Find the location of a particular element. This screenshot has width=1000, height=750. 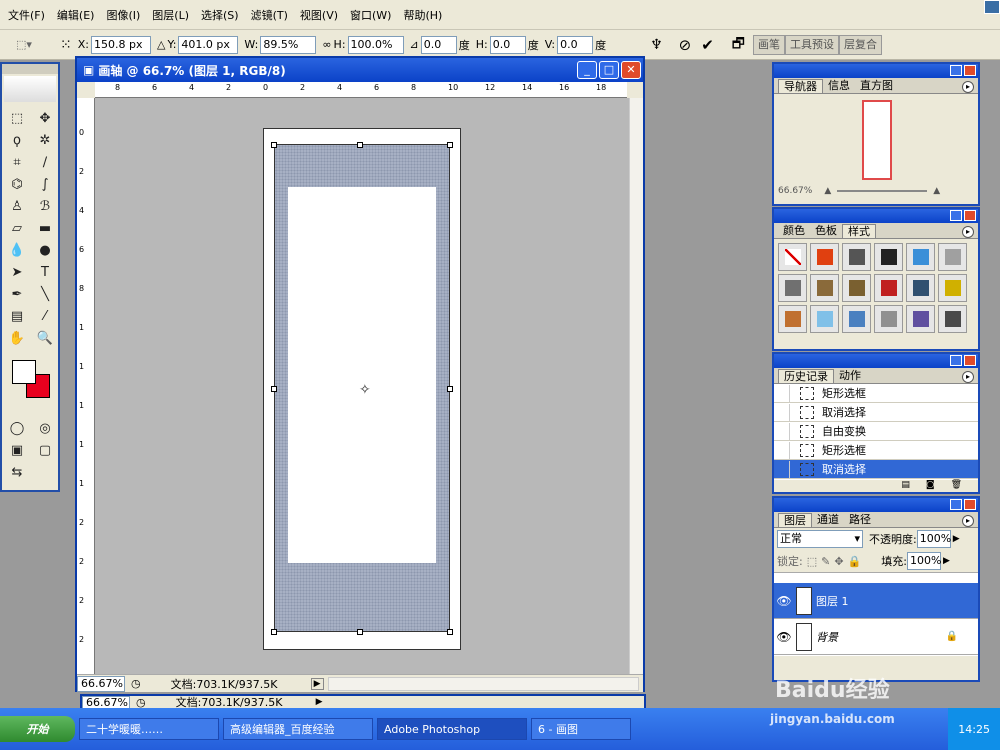

lasso-tool-icon: ϙ is located at coordinates (17, 140).